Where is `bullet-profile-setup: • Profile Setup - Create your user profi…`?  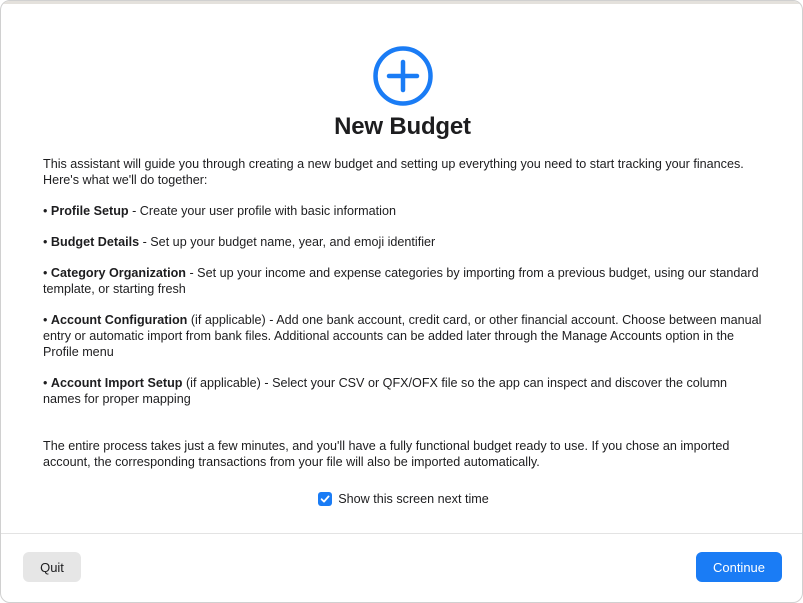 bullet-profile-setup: • Profile Setup - Create your user profi… is located at coordinates (405, 211).